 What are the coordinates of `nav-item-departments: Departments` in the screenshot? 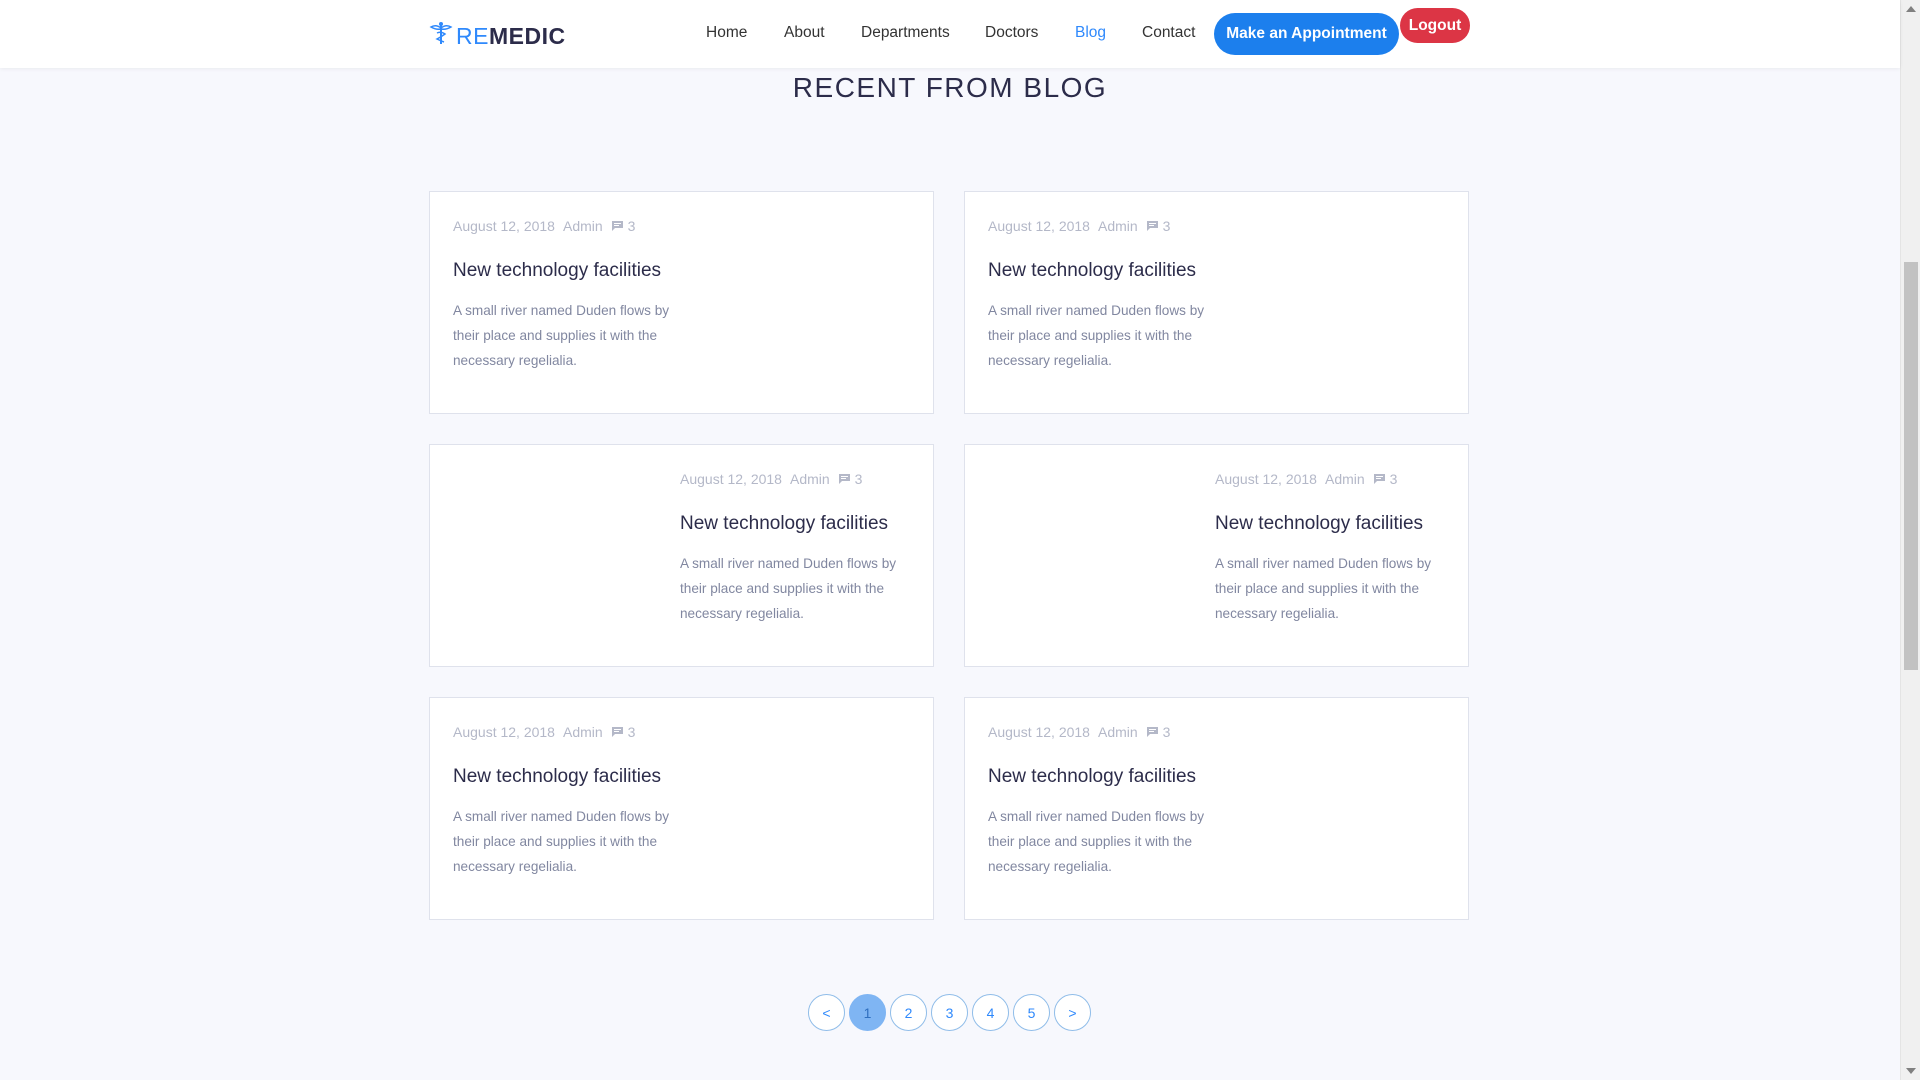 It's located at (905, 33).